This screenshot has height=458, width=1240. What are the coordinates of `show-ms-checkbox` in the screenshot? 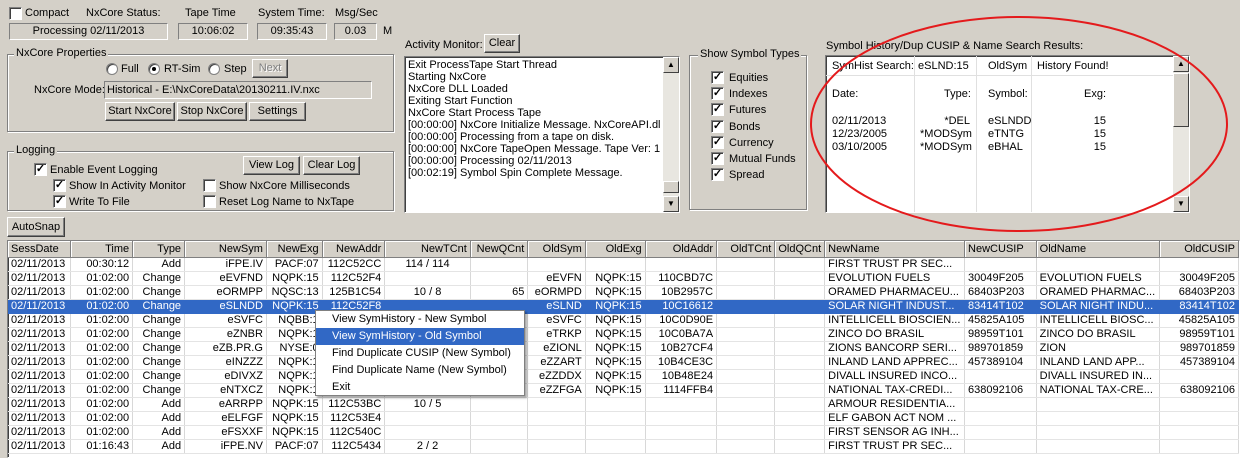 It's located at (209, 185).